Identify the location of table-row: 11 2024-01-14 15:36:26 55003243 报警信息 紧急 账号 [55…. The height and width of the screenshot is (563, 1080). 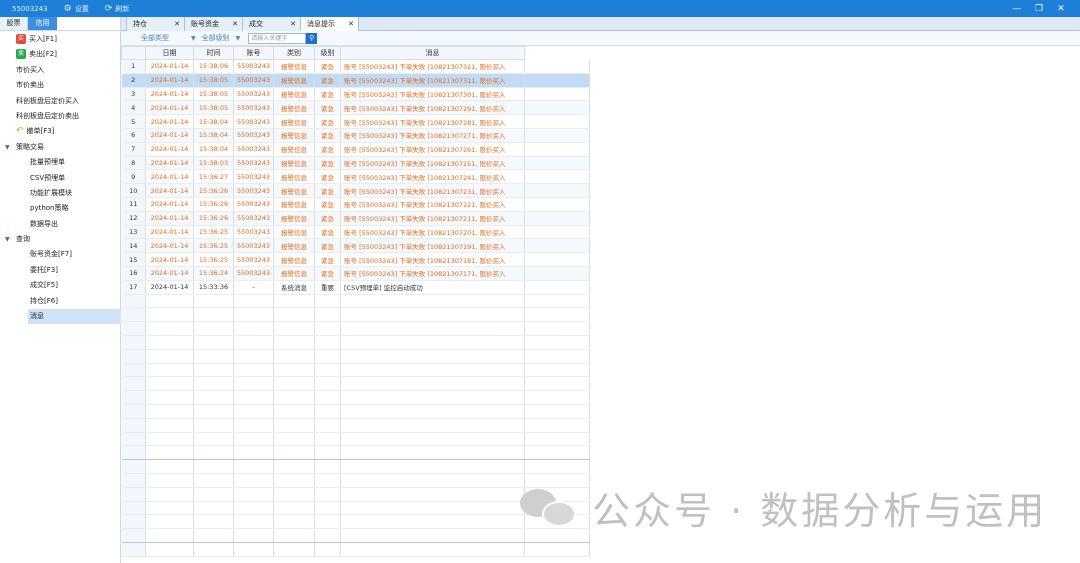
(355, 204).